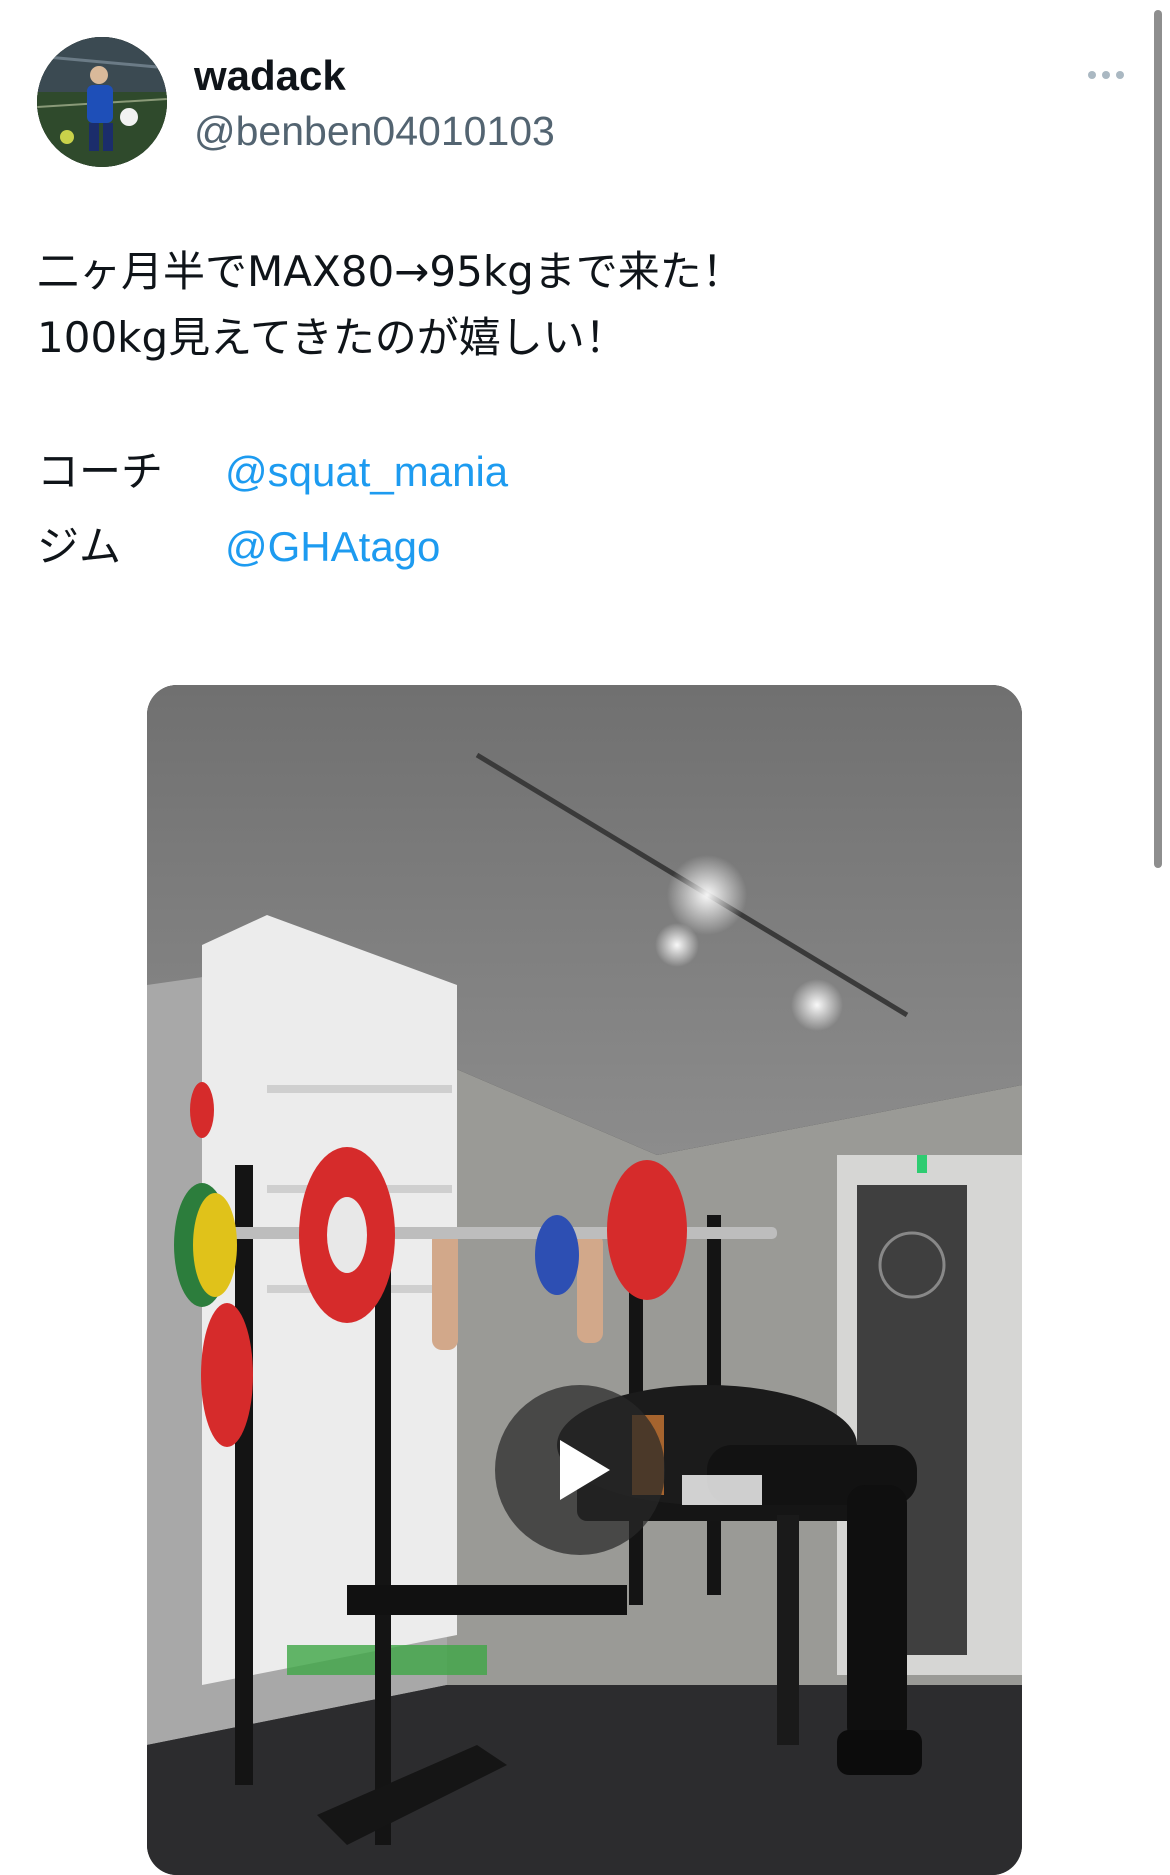 Image resolution: width=1170 pixels, height=1875 pixels. Describe the element at coordinates (332, 337) in the screenshot. I see `tweet-line-2: 100kg見えてきたのが嬉しい！` at that location.